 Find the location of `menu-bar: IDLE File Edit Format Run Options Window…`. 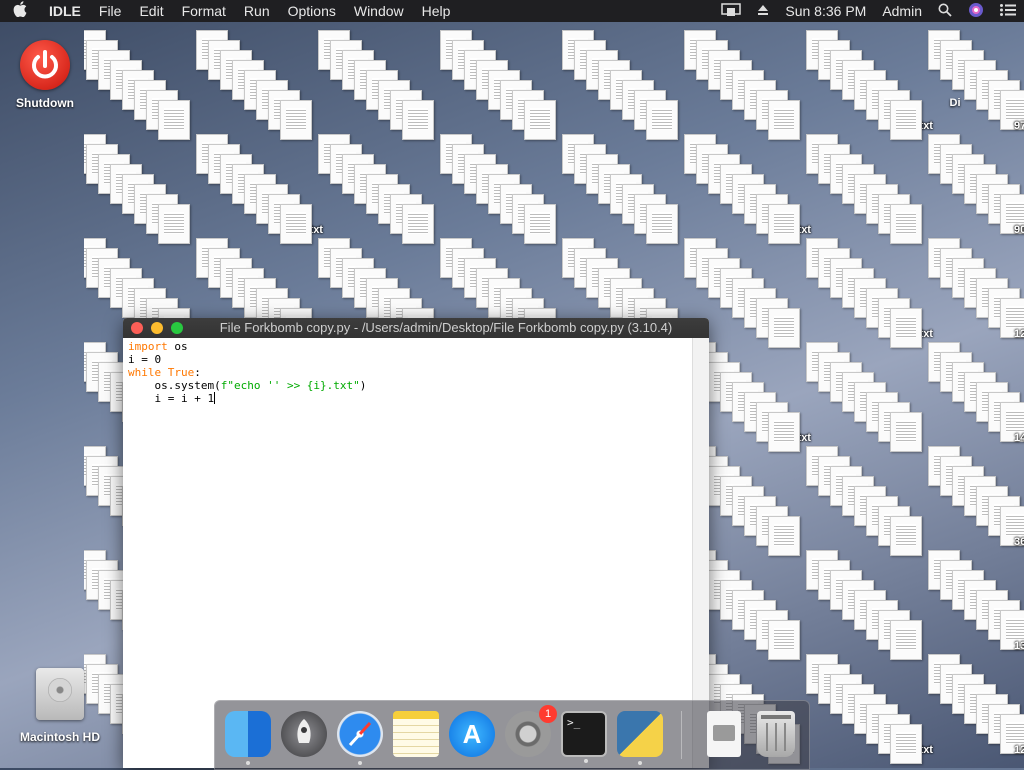

menu-bar: IDLE File Edit Format Run Options Window… is located at coordinates (512, 11).